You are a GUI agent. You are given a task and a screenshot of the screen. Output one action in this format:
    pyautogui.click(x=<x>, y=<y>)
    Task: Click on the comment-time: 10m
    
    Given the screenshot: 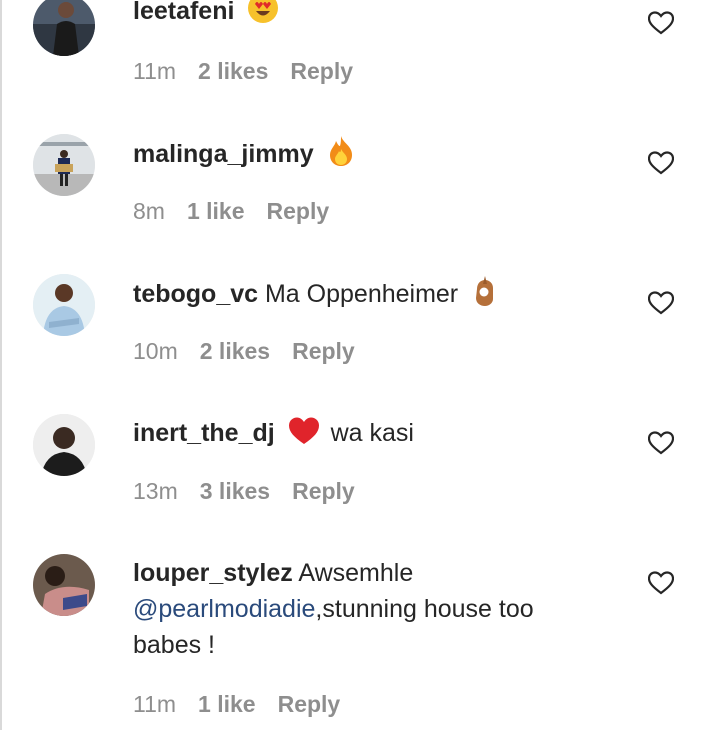 What is the action you would take?
    pyautogui.click(x=155, y=351)
    